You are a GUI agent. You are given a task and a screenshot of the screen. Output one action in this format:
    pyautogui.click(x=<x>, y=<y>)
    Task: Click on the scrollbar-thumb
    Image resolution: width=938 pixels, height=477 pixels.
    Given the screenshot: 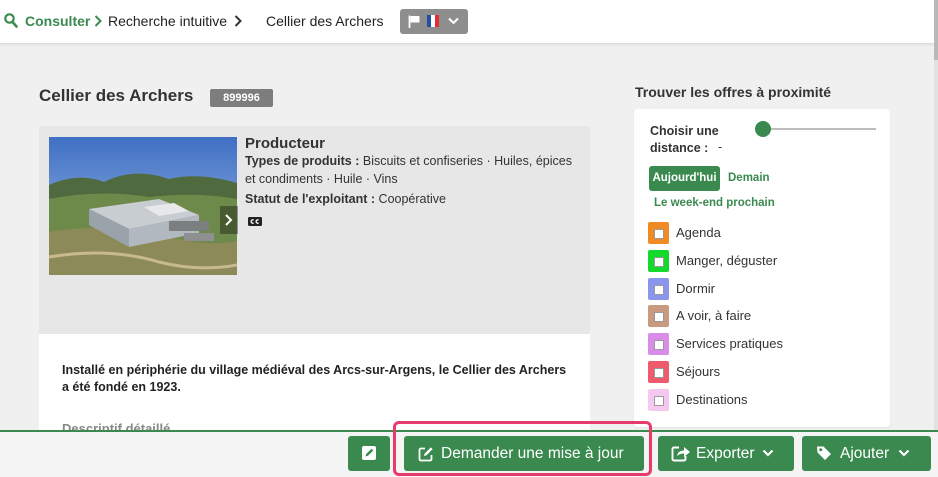 What is the action you would take?
    pyautogui.click(x=936, y=30)
    